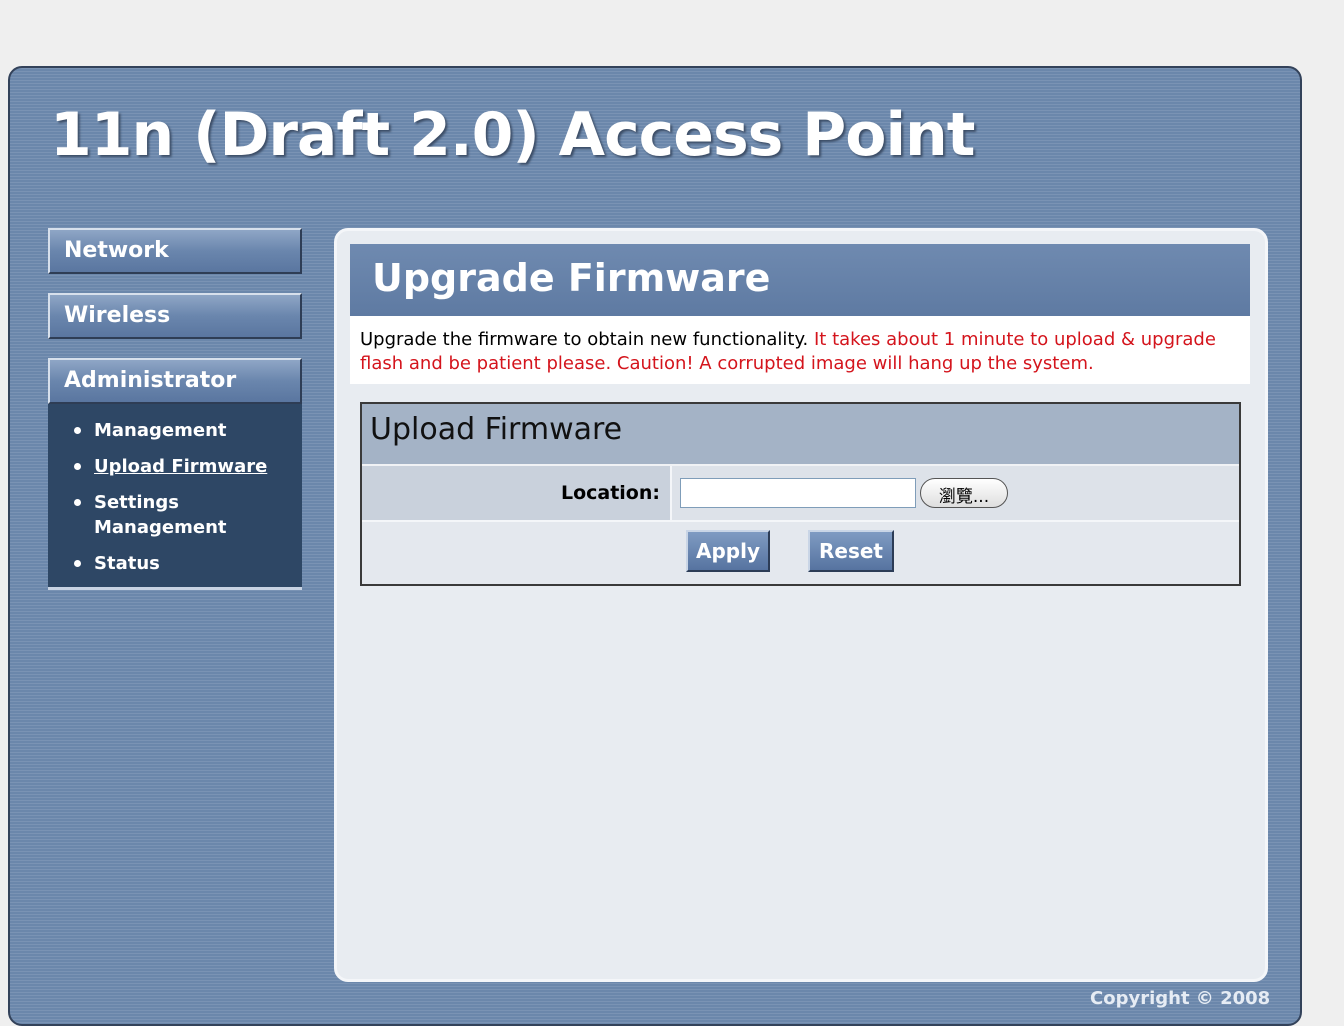  I want to click on nav-administrator-button: Administrator, so click(175, 381).